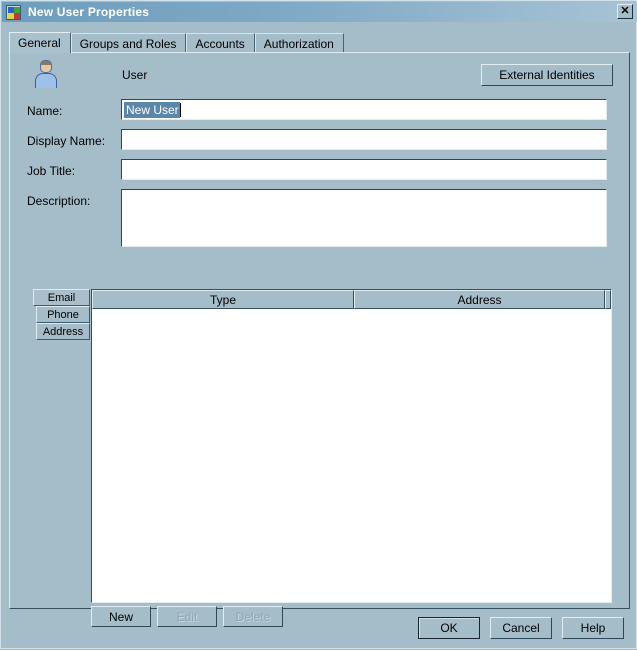 This screenshot has width=637, height=650. What do you see at coordinates (51, 171) in the screenshot?
I see `job-title-label: Job Title:` at bounding box center [51, 171].